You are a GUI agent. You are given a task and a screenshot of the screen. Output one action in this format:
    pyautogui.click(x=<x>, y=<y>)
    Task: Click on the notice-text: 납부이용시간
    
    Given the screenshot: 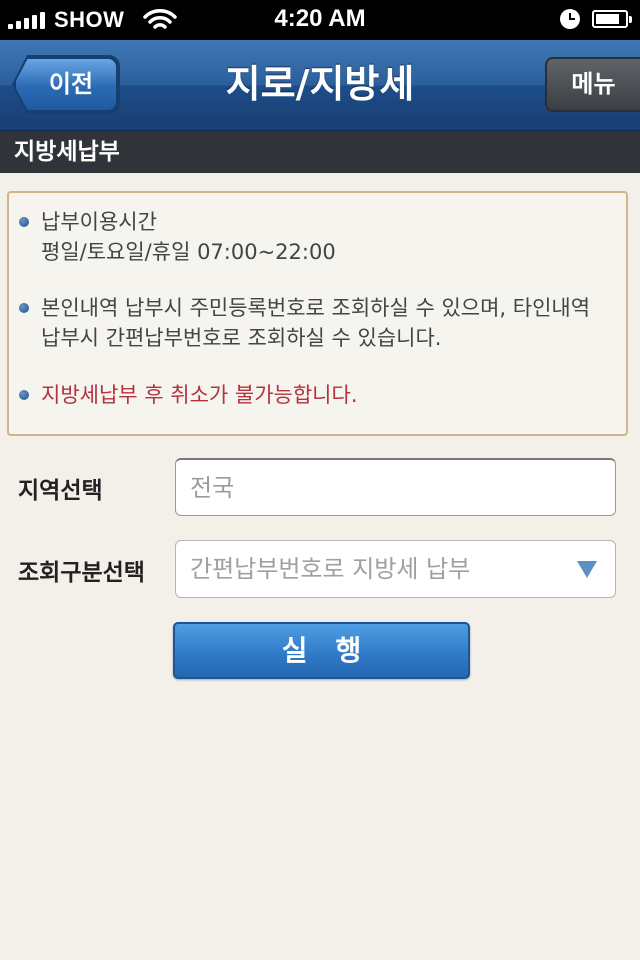 What is the action you would take?
    pyautogui.click(x=99, y=222)
    